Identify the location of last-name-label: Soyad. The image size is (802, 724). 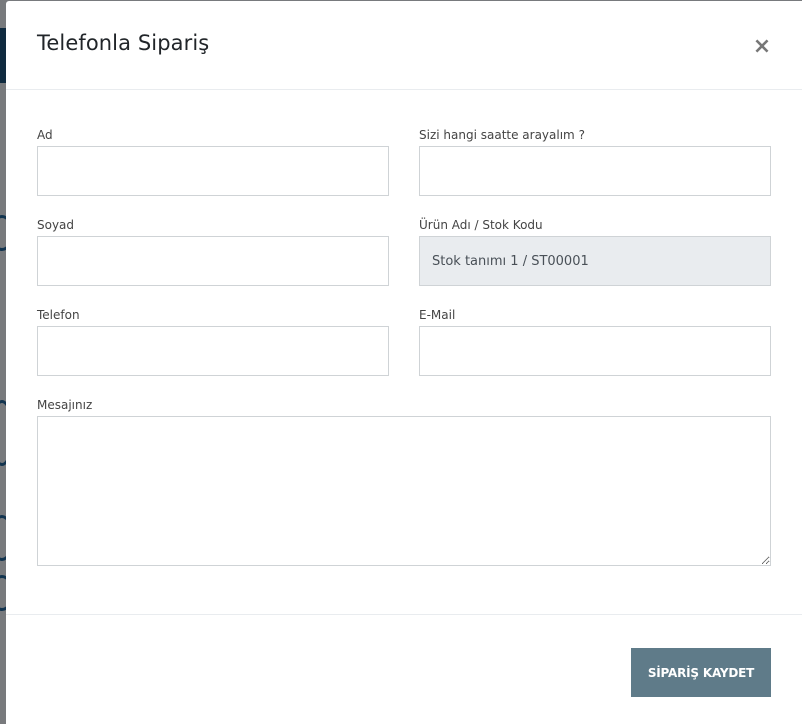
(56, 225).